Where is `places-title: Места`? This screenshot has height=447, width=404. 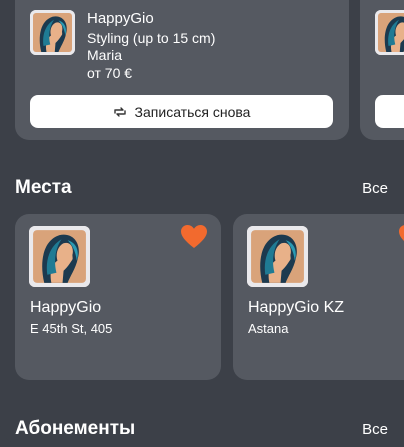
places-title: Места is located at coordinates (43, 187).